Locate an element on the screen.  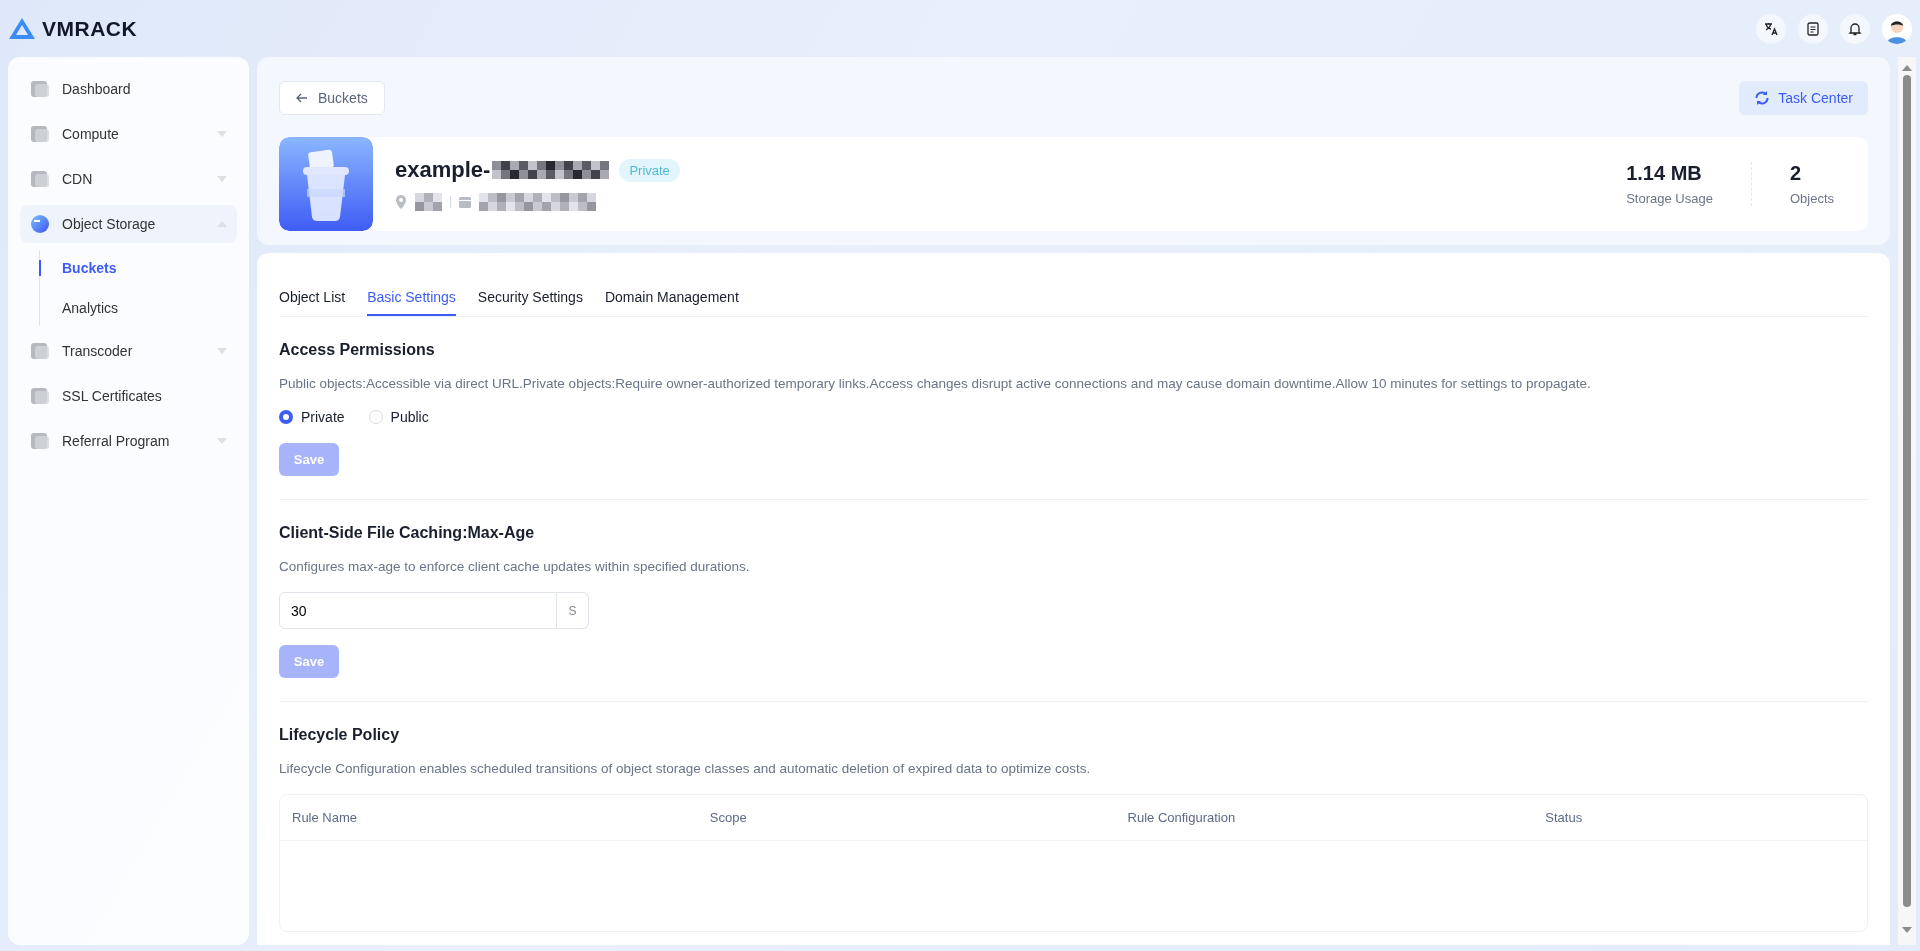
sidebar-subitem: Buckets is located at coordinates (138, 268).